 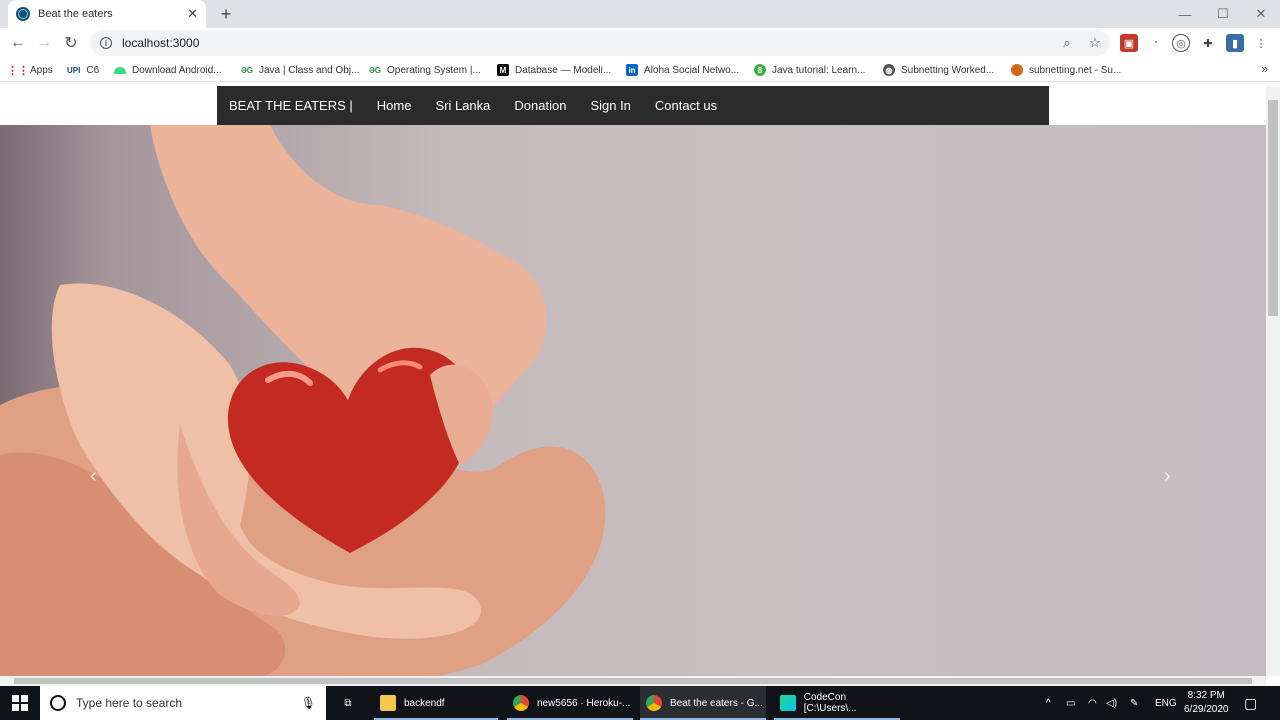 I want to click on nav-sri-lanka: Sri Lanka, so click(x=462, y=105).